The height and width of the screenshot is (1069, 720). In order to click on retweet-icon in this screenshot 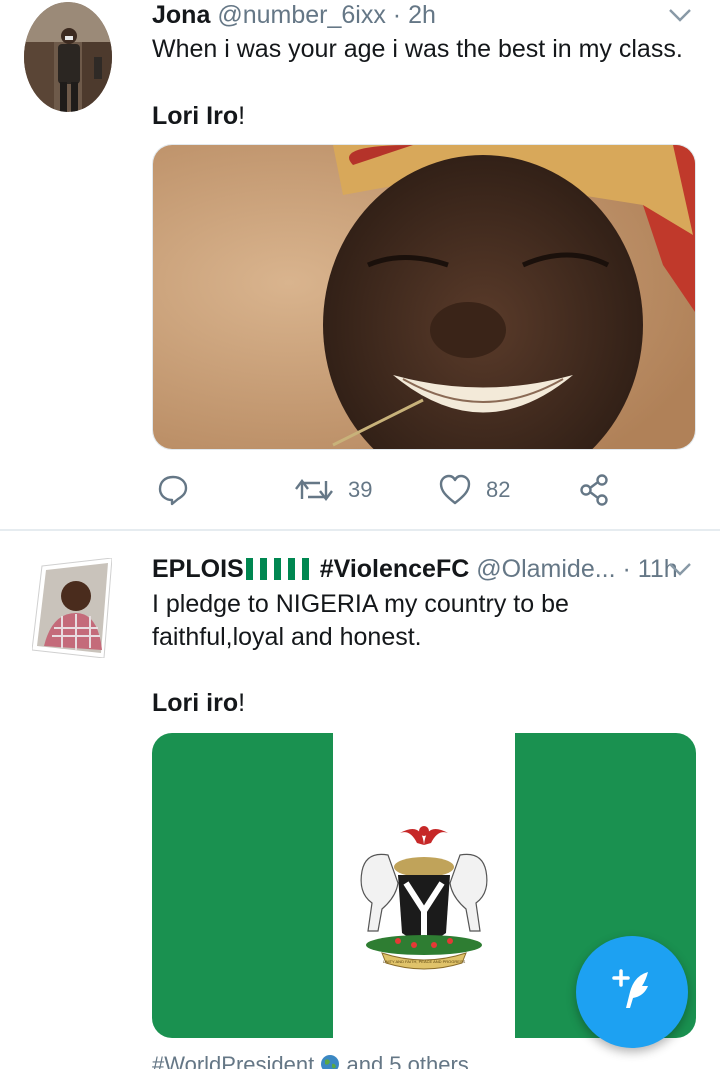, I will do `click(314, 490)`.